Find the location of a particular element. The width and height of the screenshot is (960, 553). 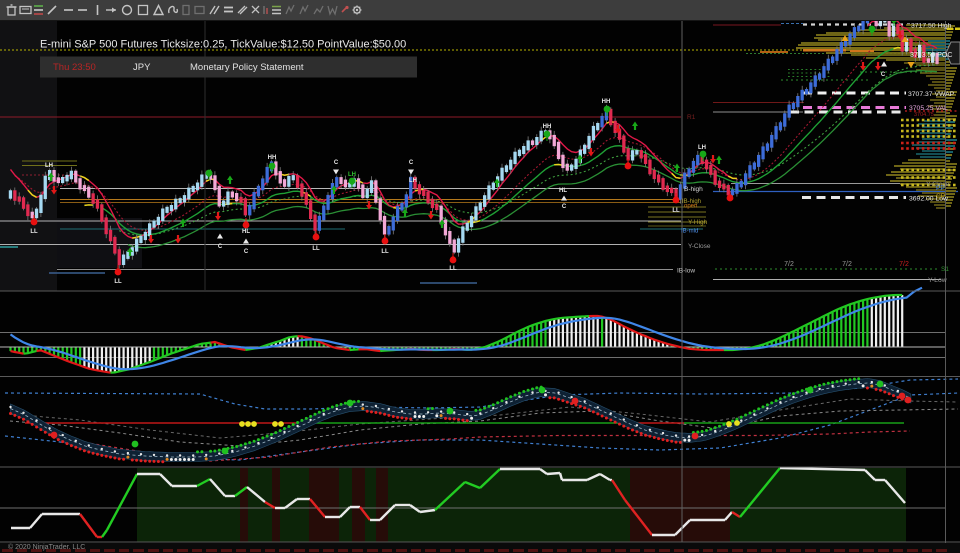

svg-text: R1 is located at coordinates (691, 117).